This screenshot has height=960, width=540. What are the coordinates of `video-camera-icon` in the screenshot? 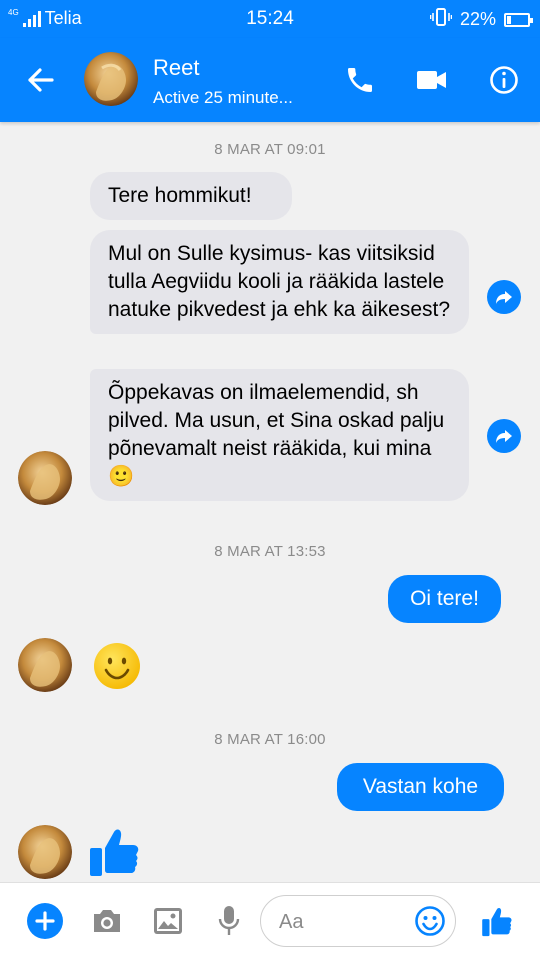 It's located at (431, 80).